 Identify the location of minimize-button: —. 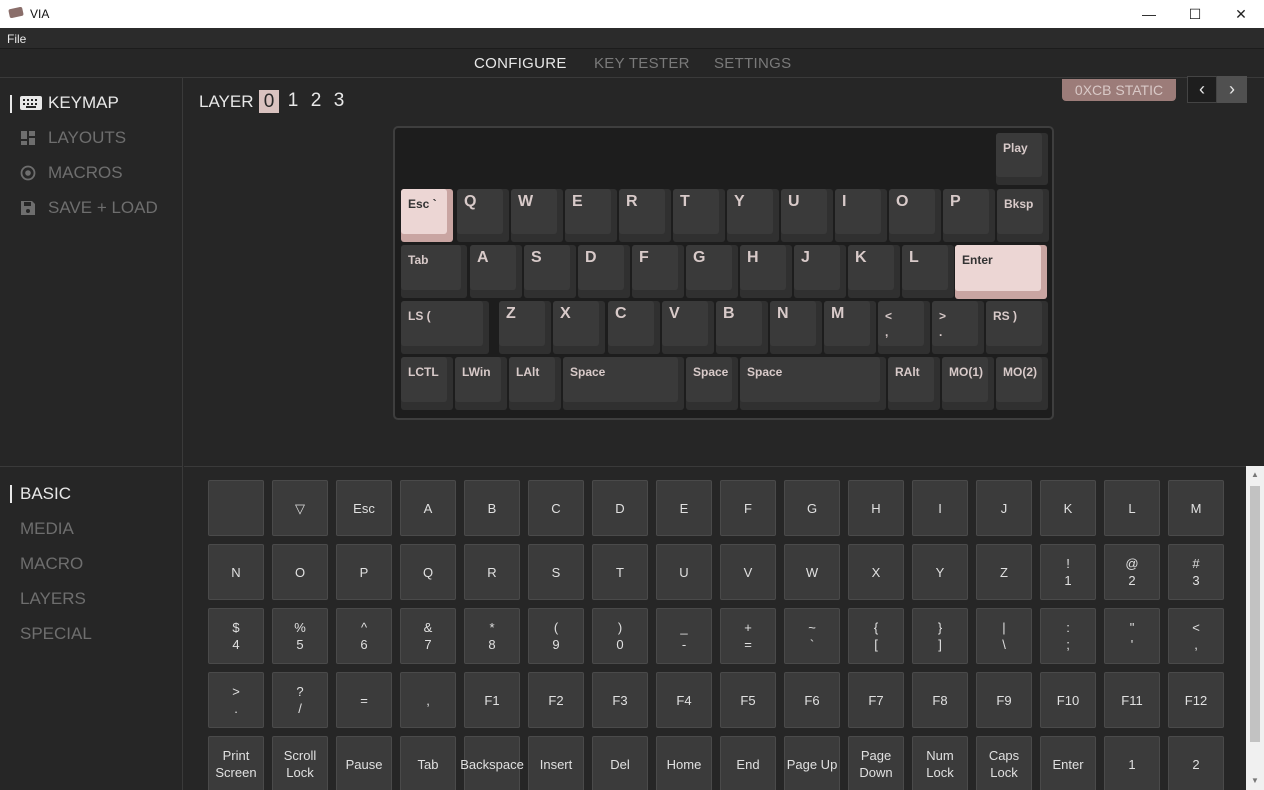
(1149, 14).